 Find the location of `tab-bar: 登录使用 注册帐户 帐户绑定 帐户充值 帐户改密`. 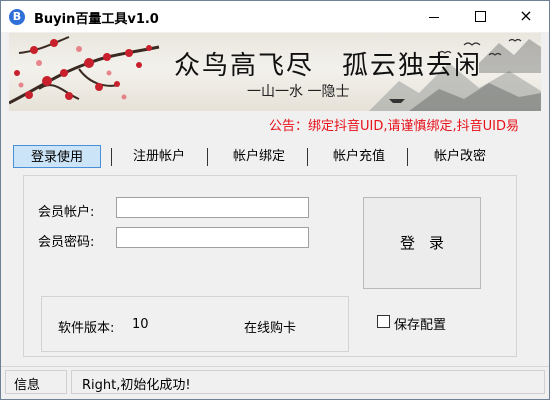

tab-bar: 登录使用 注册帐户 帐户绑定 帐户充值 帐户改密 is located at coordinates (277, 157).